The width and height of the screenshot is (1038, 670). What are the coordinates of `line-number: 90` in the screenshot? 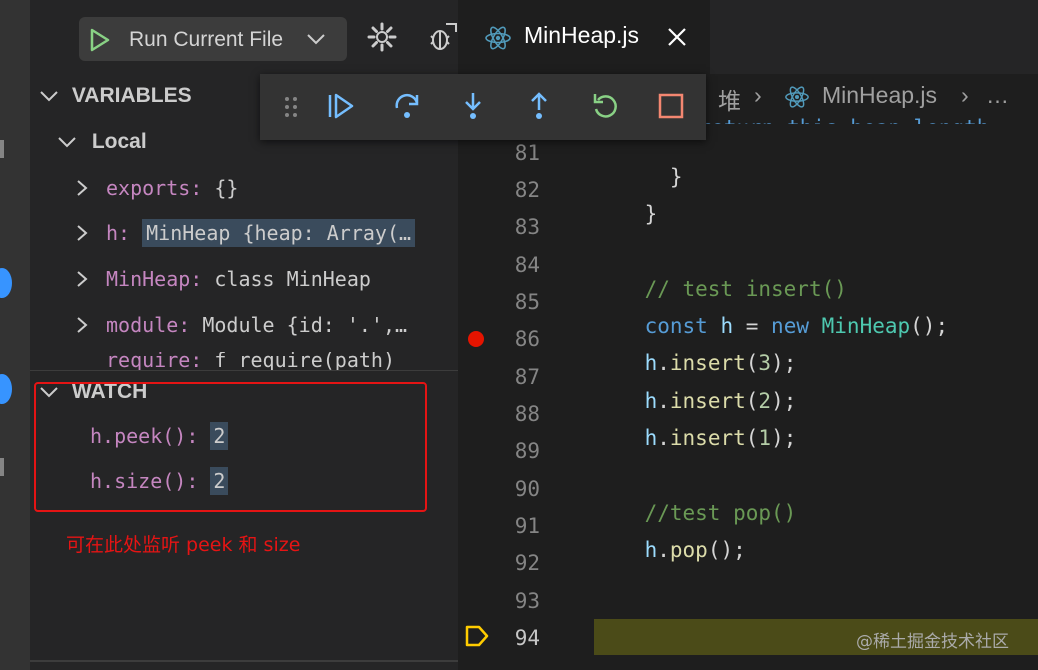 It's located at (527, 489).